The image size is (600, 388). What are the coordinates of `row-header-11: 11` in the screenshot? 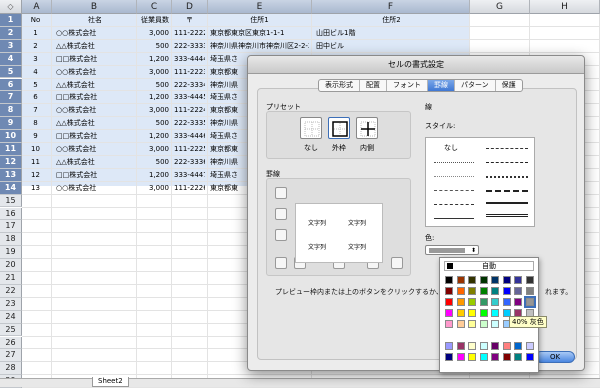 It's located at (11, 149).